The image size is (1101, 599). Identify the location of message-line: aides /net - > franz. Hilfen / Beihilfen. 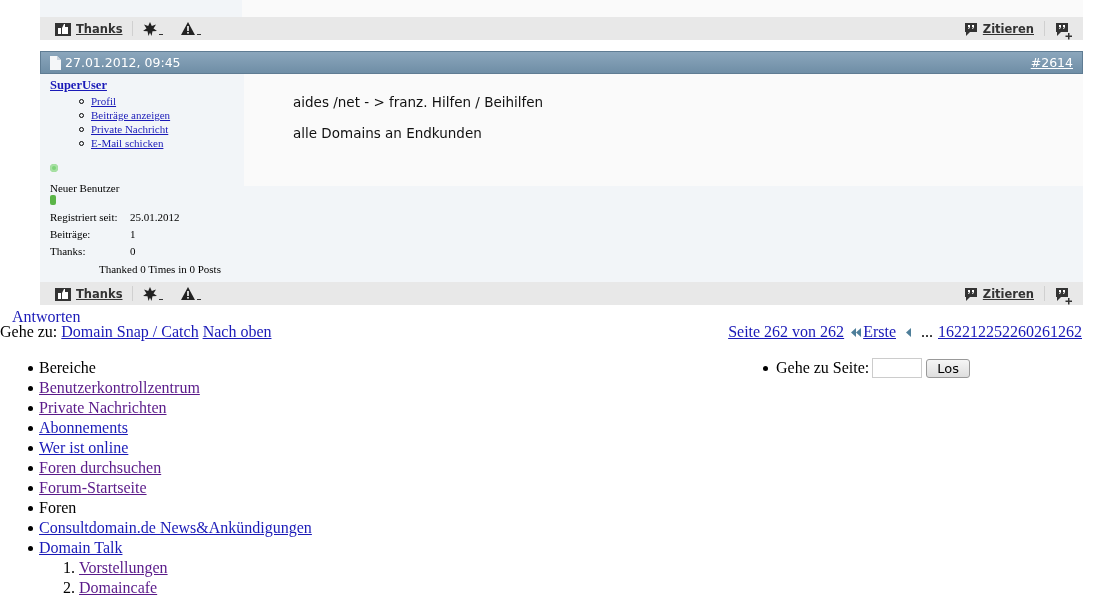
(419, 102).